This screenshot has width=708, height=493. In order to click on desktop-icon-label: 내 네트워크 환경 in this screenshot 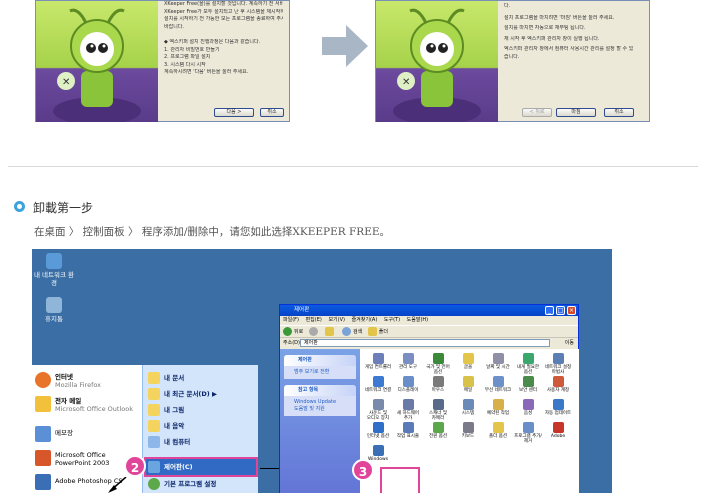, I will do `click(53, 279)`.